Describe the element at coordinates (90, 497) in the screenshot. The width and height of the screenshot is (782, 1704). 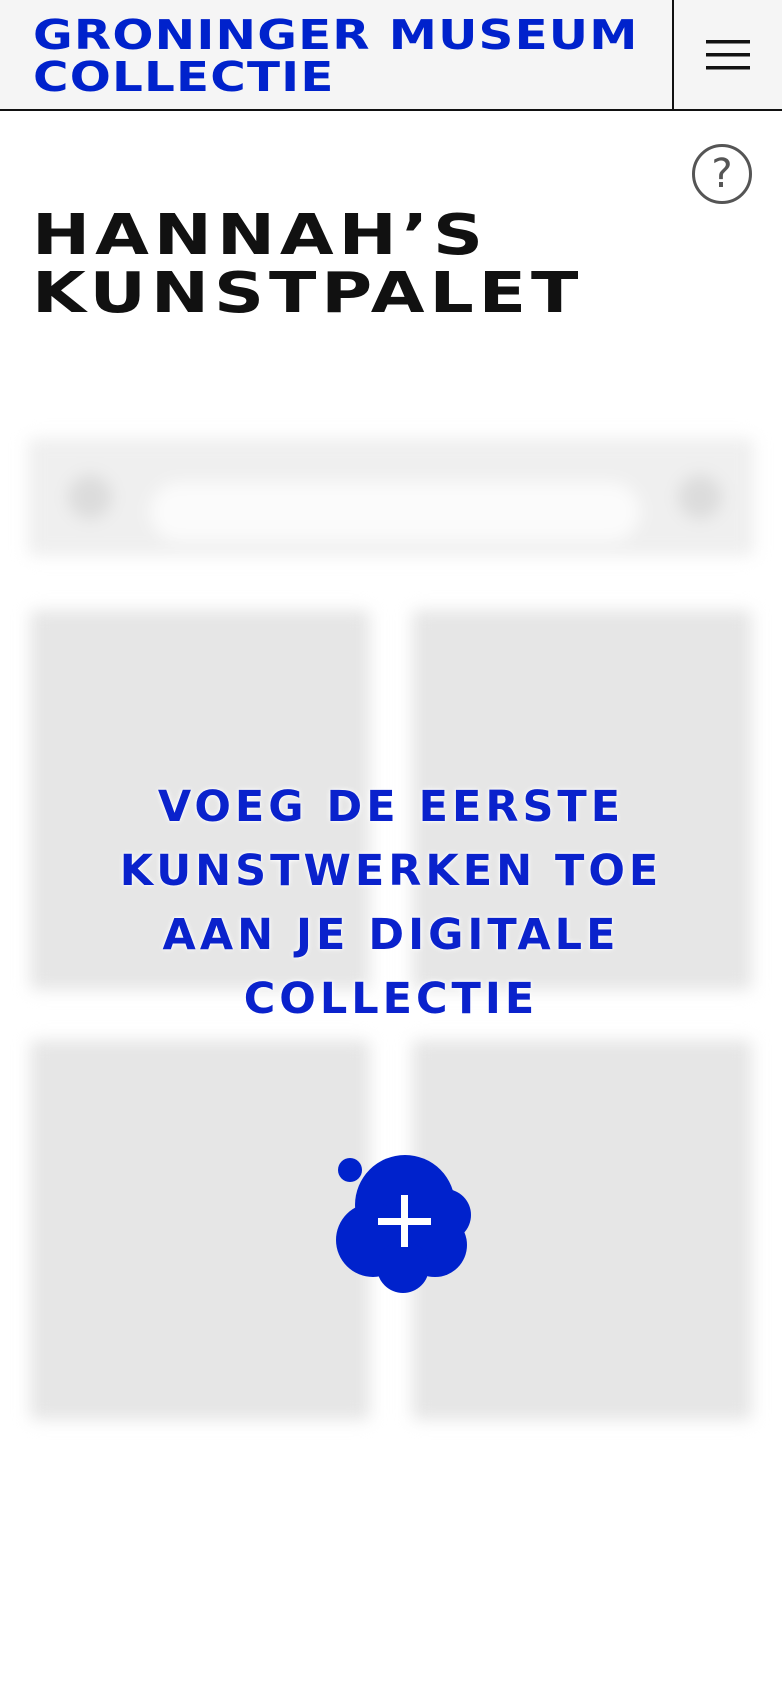
I see `placeholder-left-icon` at that location.